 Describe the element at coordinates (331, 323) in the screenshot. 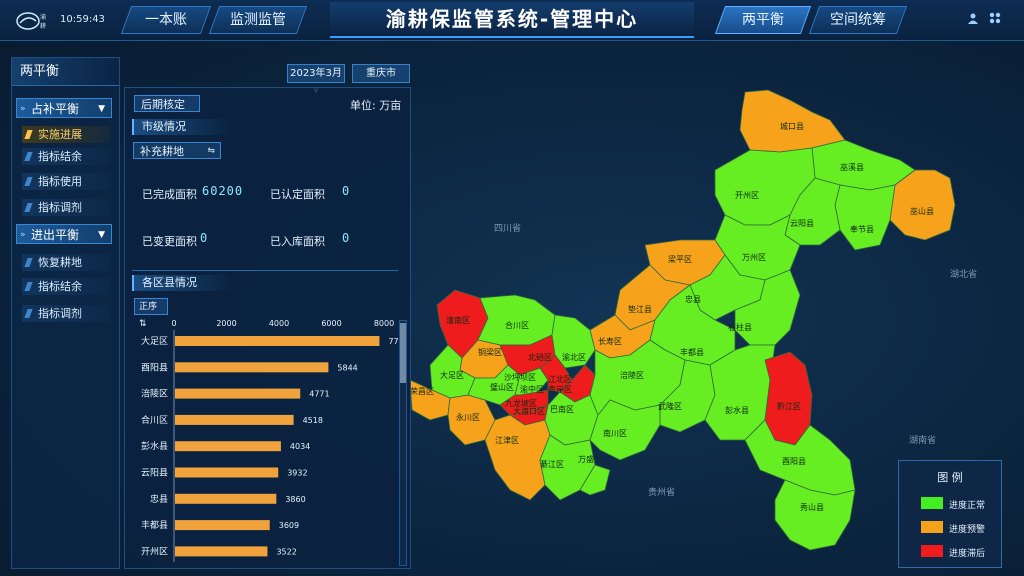

I see `x-tick-label: 6000` at that location.